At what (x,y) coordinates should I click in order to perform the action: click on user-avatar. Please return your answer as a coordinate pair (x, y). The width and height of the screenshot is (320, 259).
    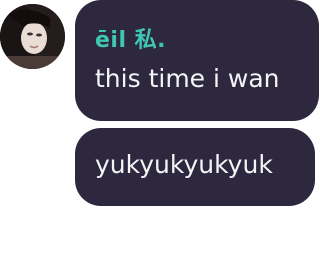
    Looking at the image, I should click on (32, 36).